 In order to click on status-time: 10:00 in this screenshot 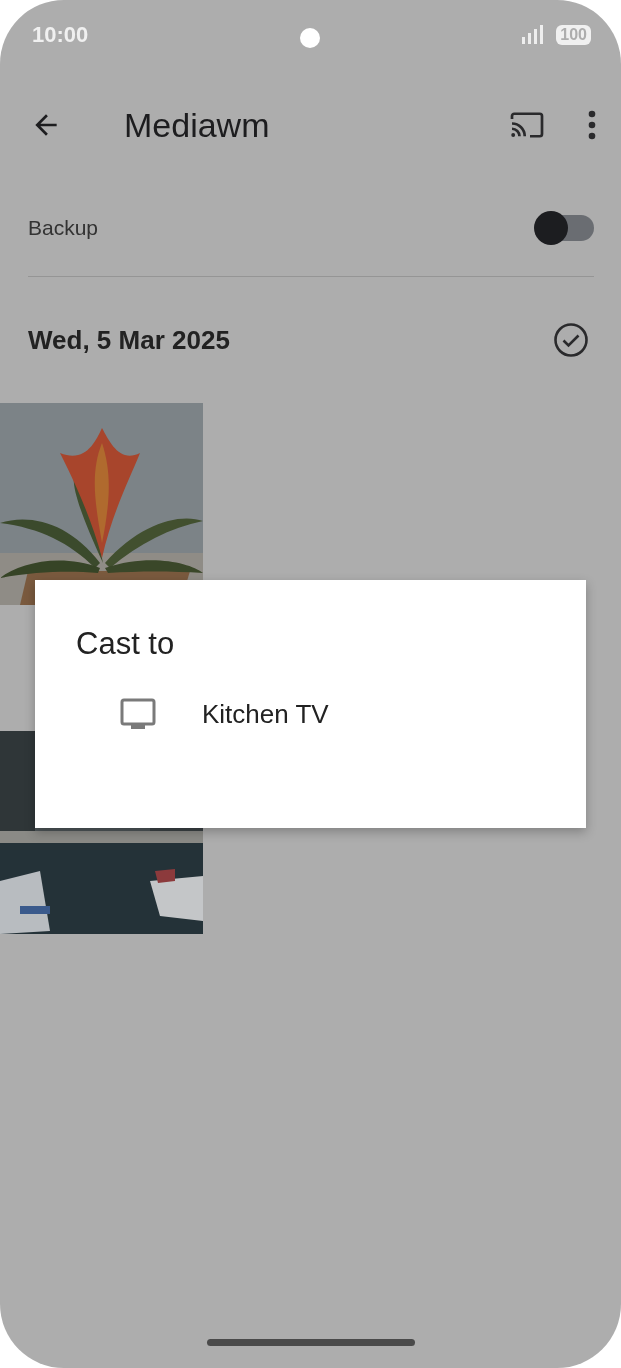, I will do `click(60, 35)`.